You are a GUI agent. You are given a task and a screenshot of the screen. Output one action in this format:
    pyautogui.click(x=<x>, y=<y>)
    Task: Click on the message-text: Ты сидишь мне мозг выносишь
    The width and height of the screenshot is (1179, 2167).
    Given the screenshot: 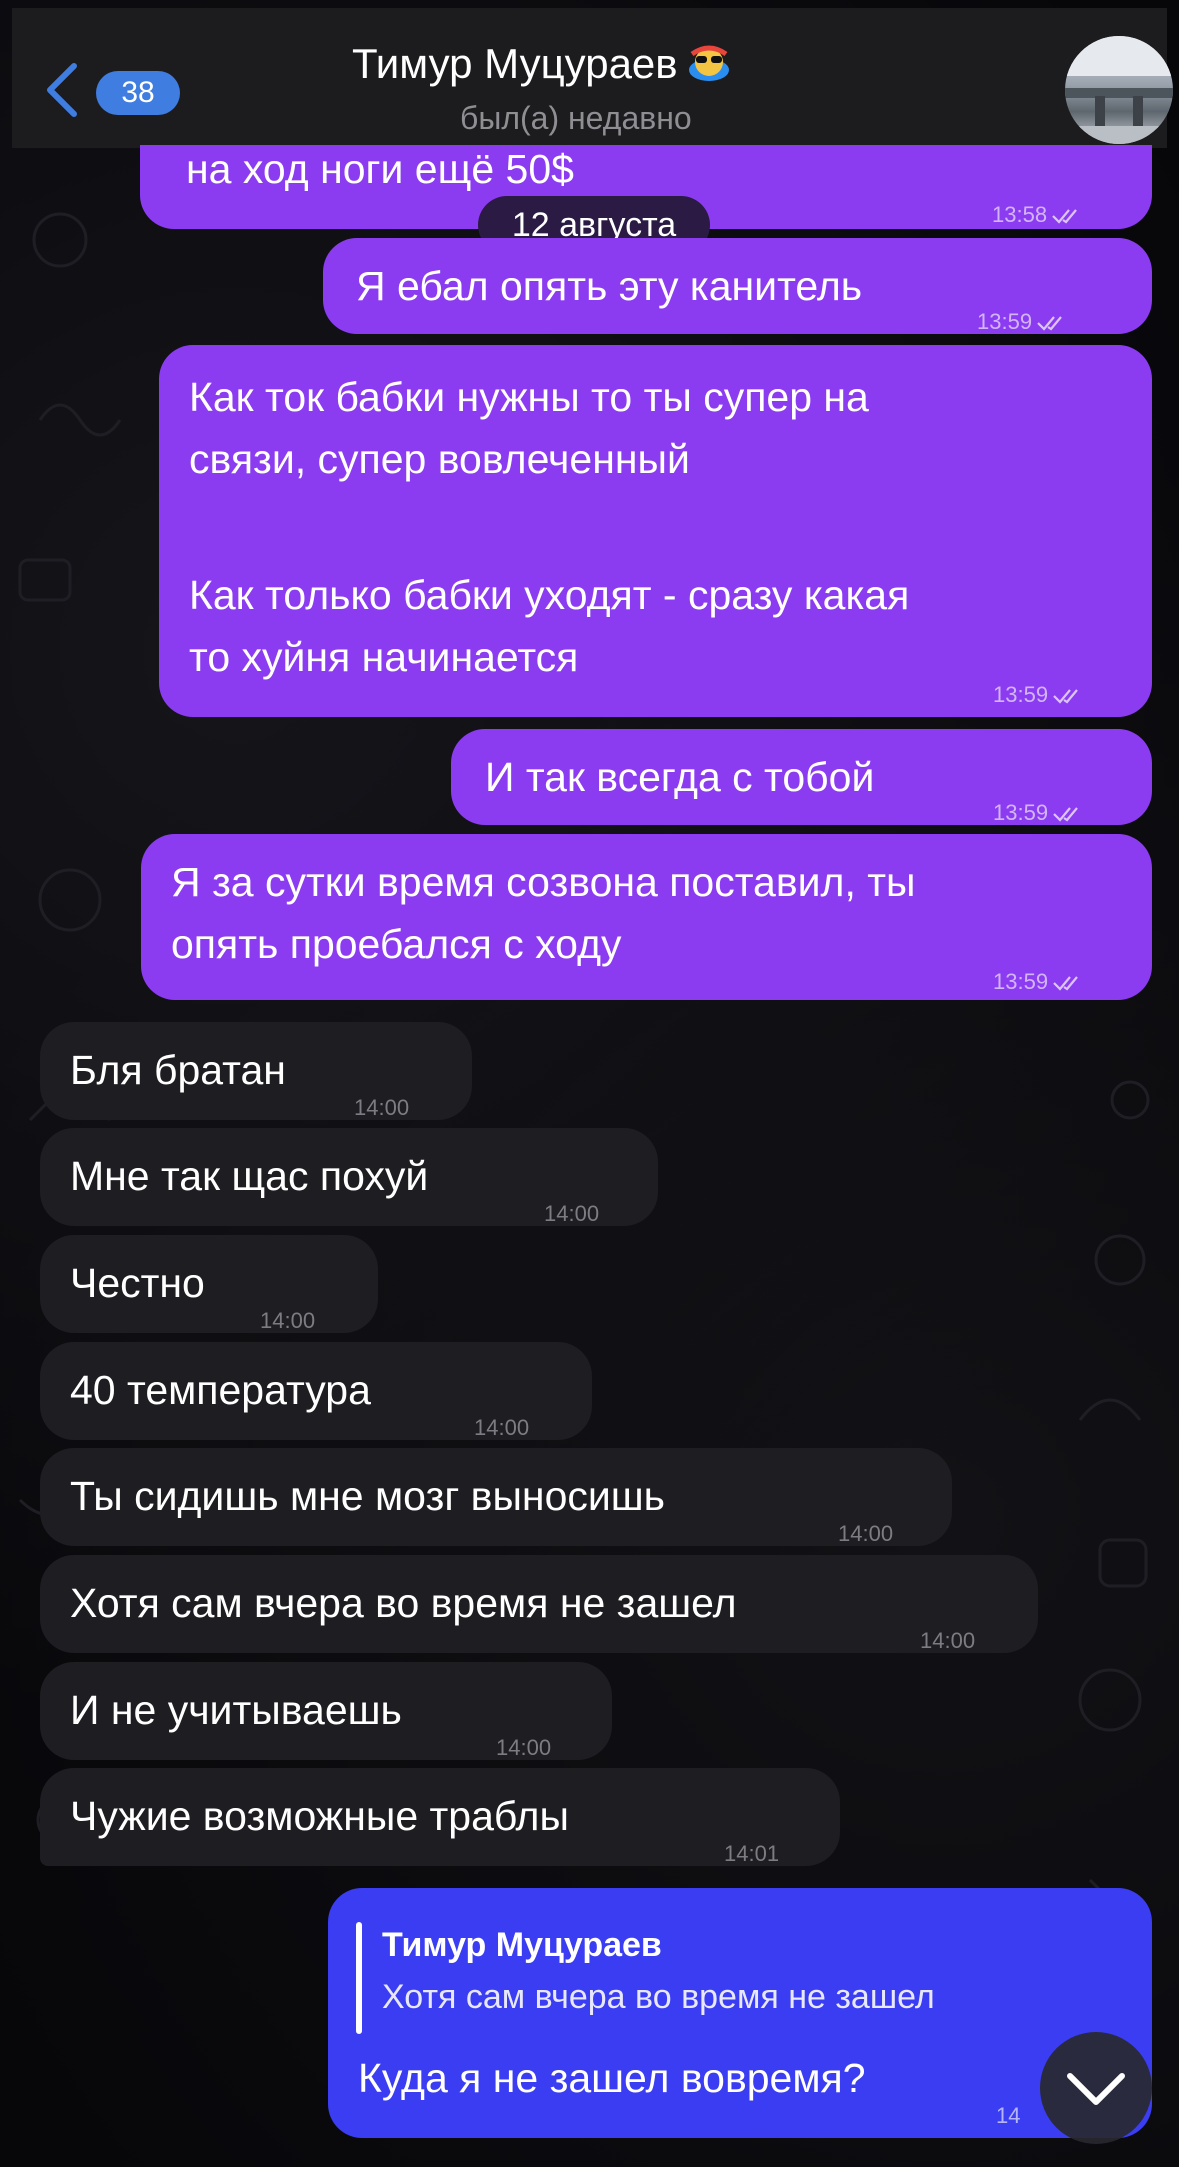 What is the action you would take?
    pyautogui.click(x=368, y=1496)
    